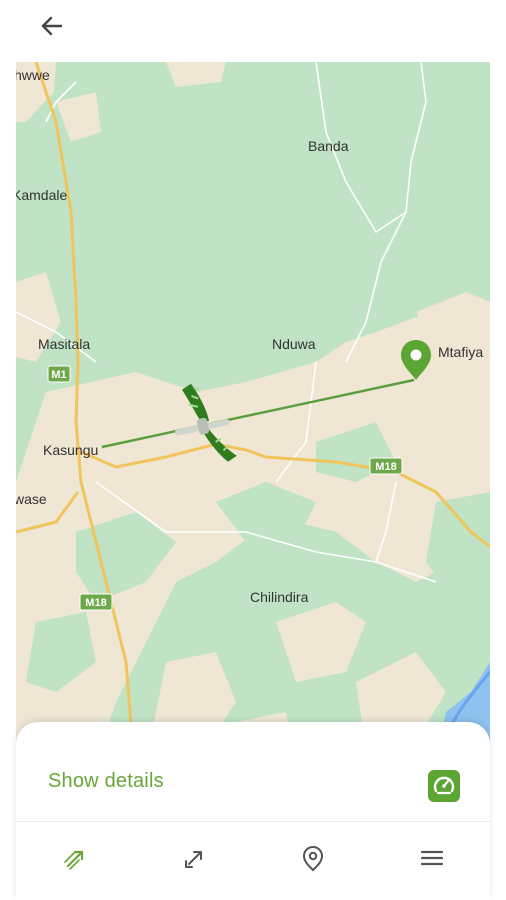 This screenshot has height=900, width=506. I want to click on place-nduwa: Nduwa, so click(294, 344).